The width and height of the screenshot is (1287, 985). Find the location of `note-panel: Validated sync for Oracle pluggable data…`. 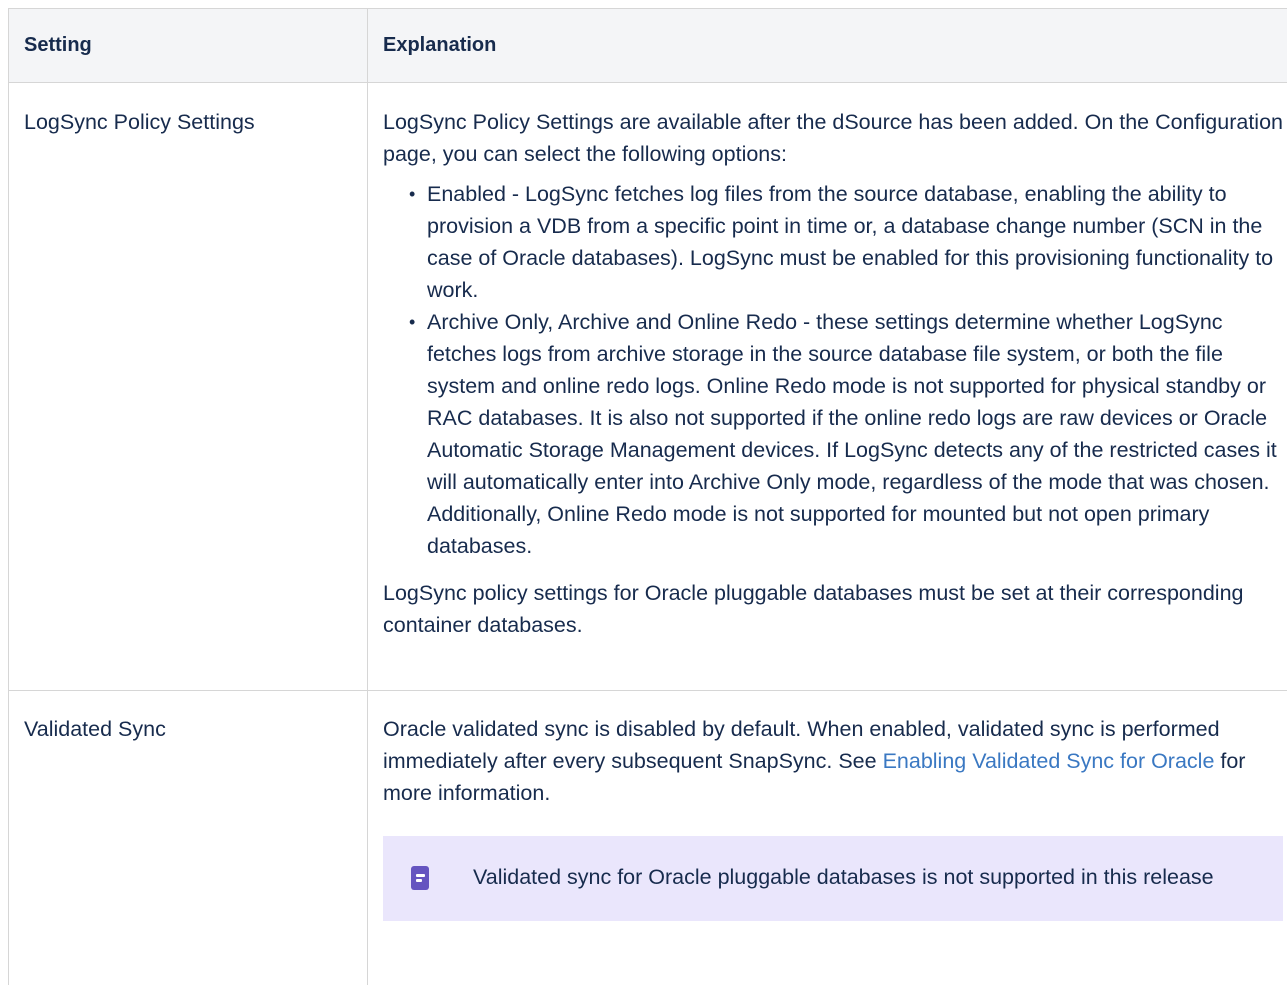

note-panel: Validated sync for Oracle pluggable data… is located at coordinates (833, 878).